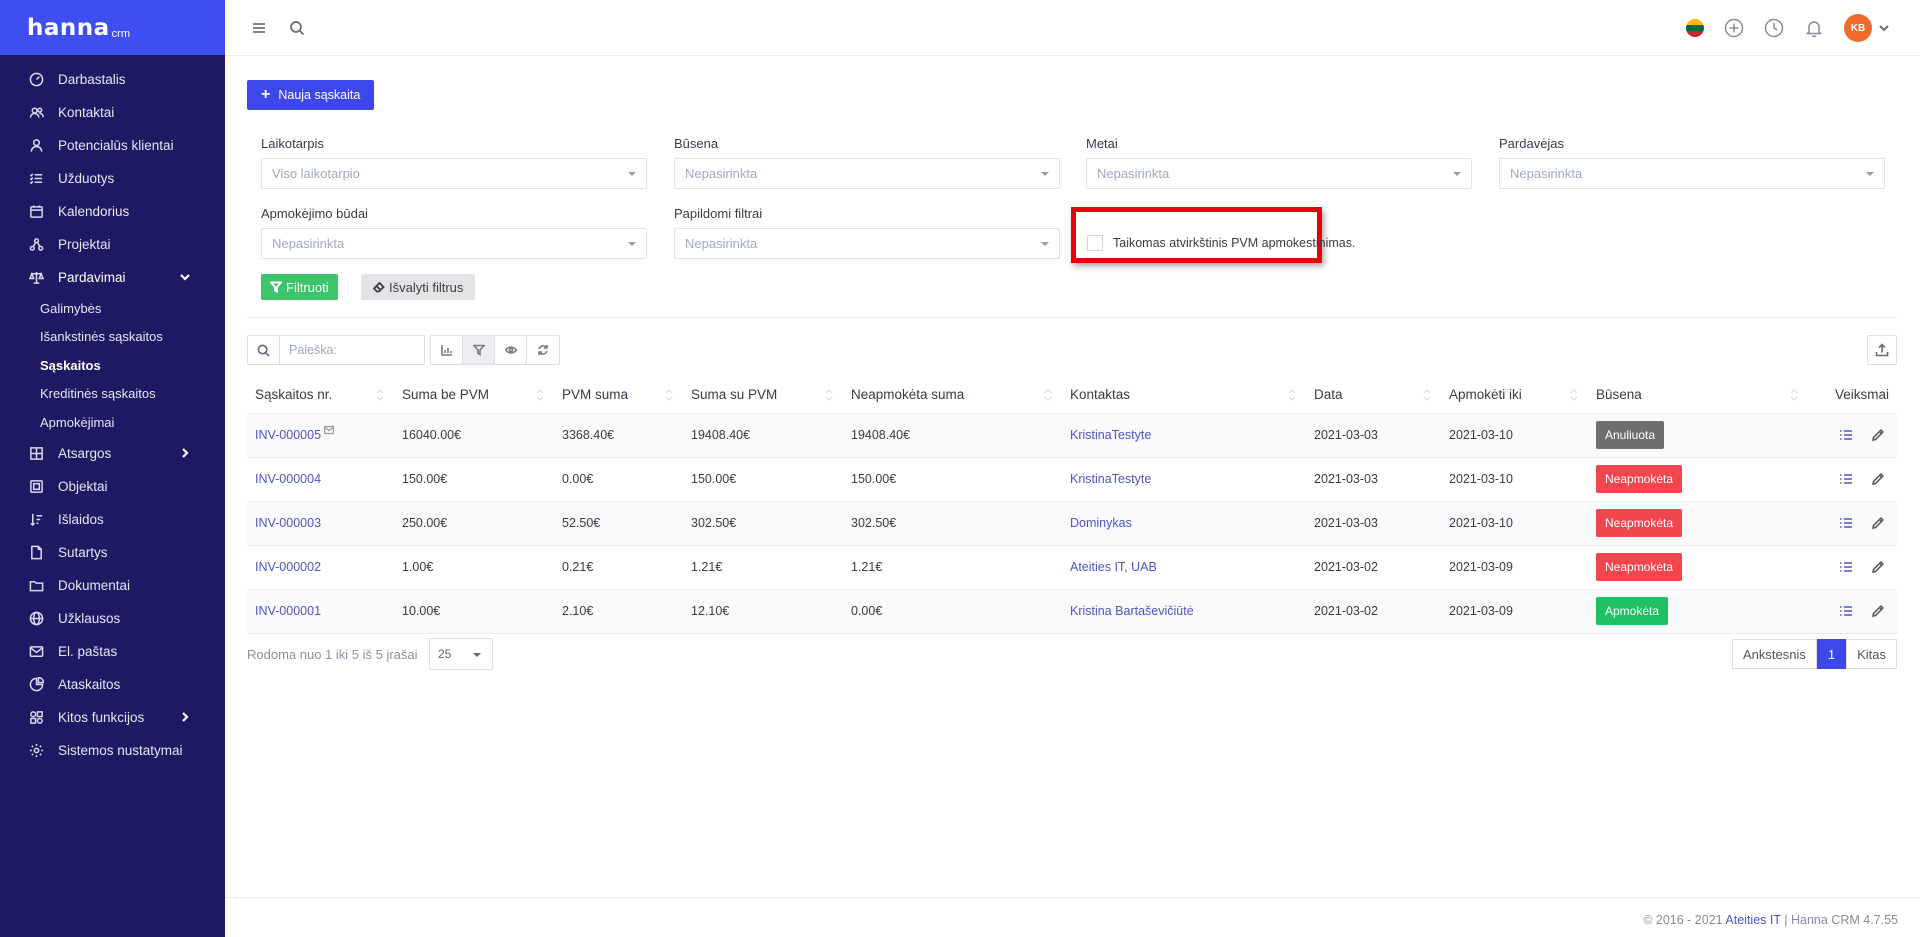  Describe the element at coordinates (112, 79) in the screenshot. I see `sidebar-item-dashboard: Darbastalis` at that location.